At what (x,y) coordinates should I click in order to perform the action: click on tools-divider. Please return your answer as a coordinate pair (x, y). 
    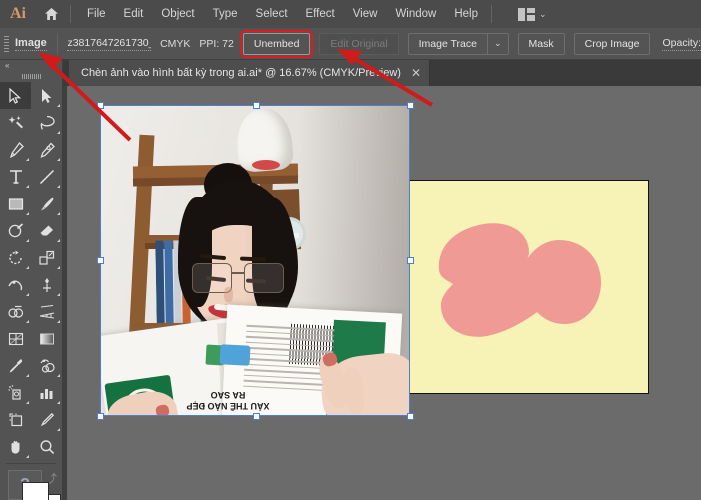
    Looking at the image, I should click on (31, 463).